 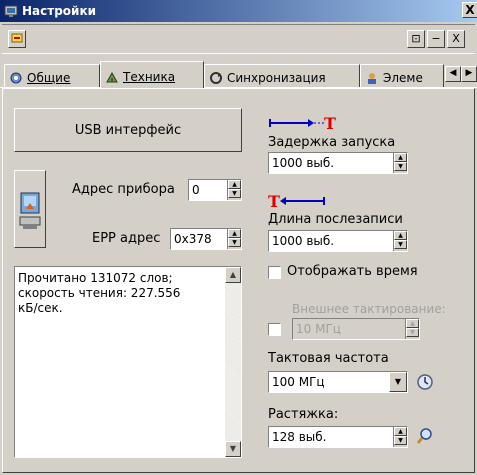 I want to click on device-address-label: Адрес прибора, so click(x=123, y=189).